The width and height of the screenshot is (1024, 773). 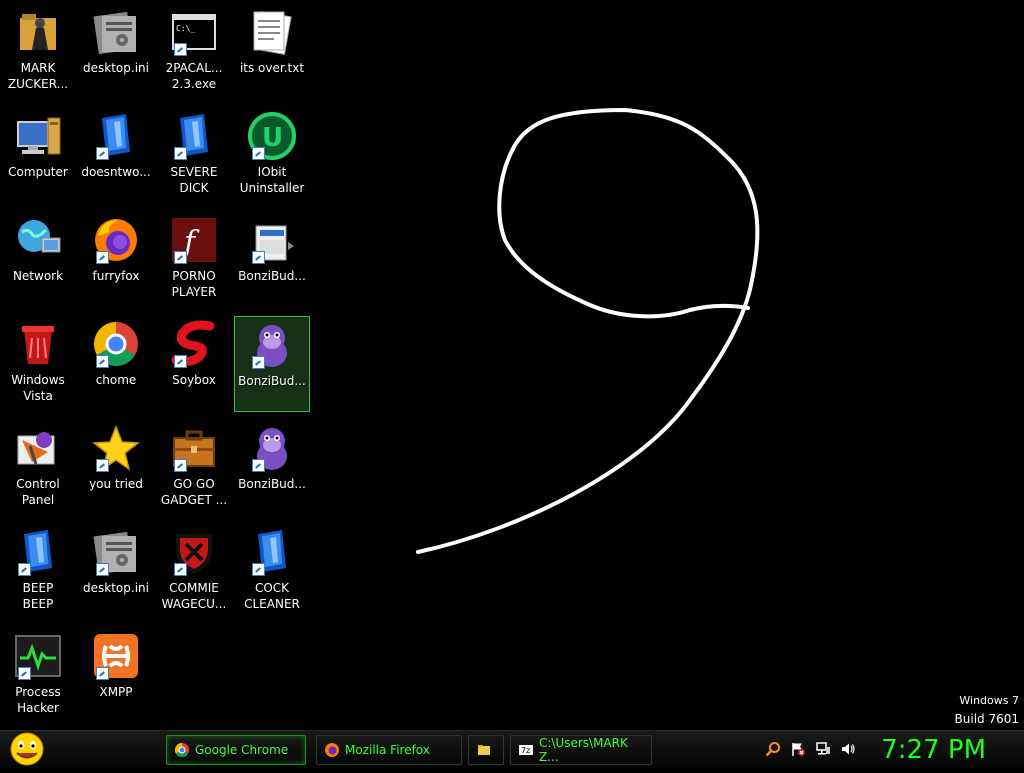 What do you see at coordinates (823, 749) in the screenshot?
I see `network-tray-icon` at bounding box center [823, 749].